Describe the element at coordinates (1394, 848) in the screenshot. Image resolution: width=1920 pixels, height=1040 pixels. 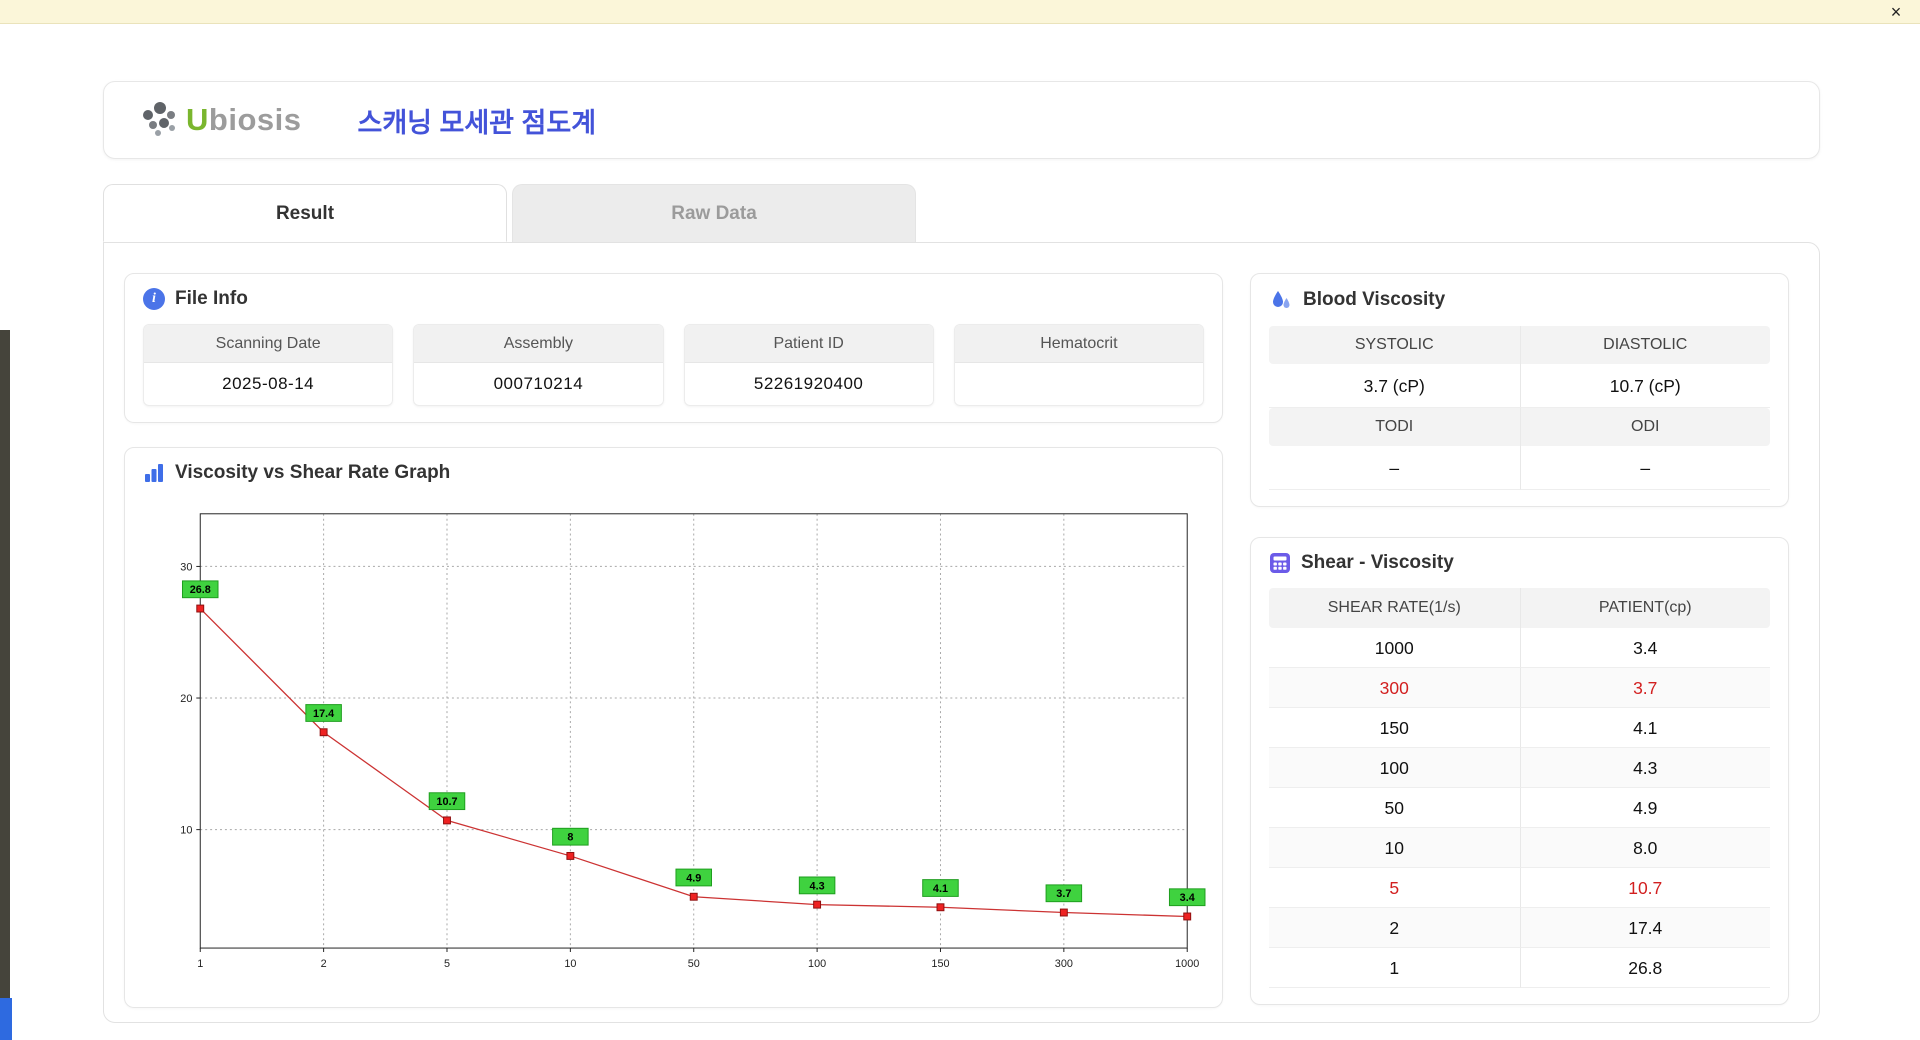
I see `sv-shear: 10` at that location.